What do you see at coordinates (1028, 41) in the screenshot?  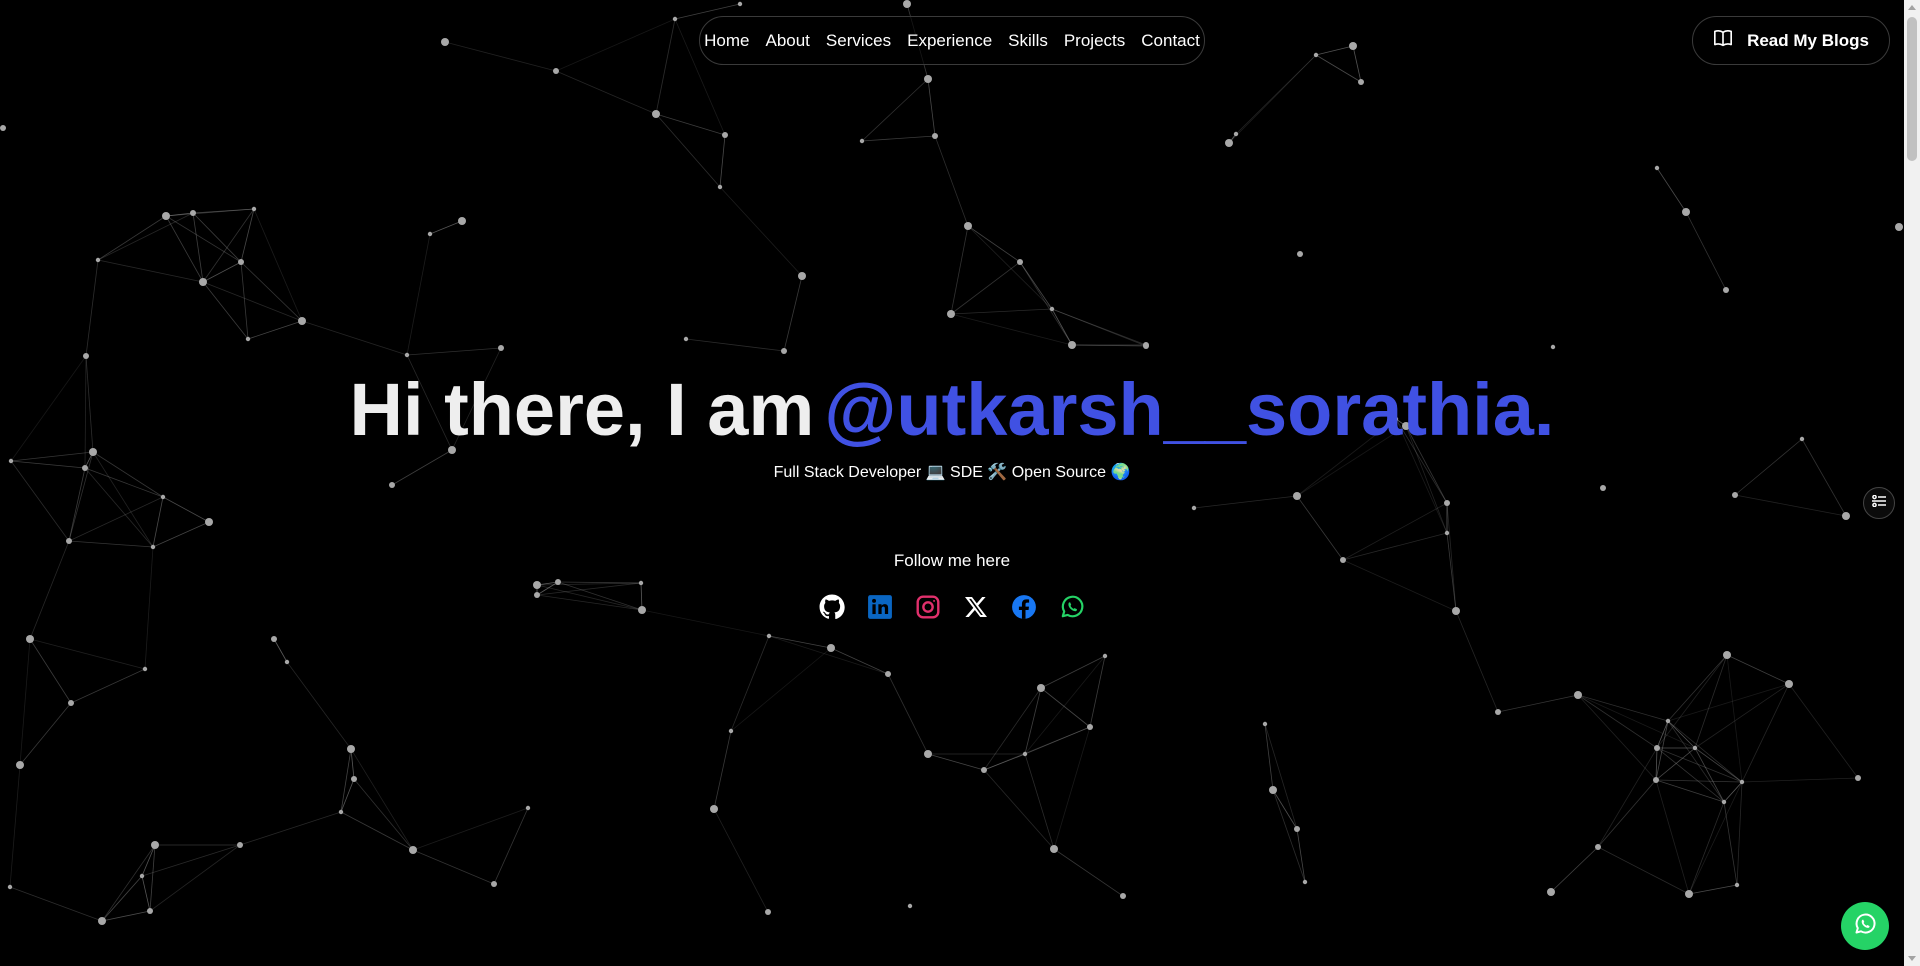 I see `nav-skills: Skills` at bounding box center [1028, 41].